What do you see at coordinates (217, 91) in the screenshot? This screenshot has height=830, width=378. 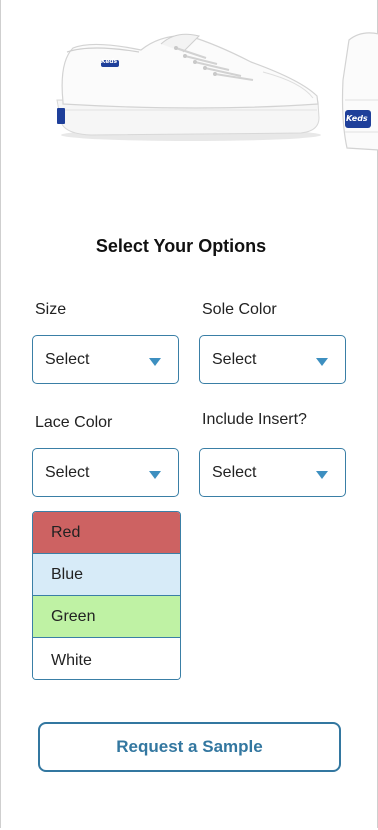 I see `sneaker-image` at bounding box center [217, 91].